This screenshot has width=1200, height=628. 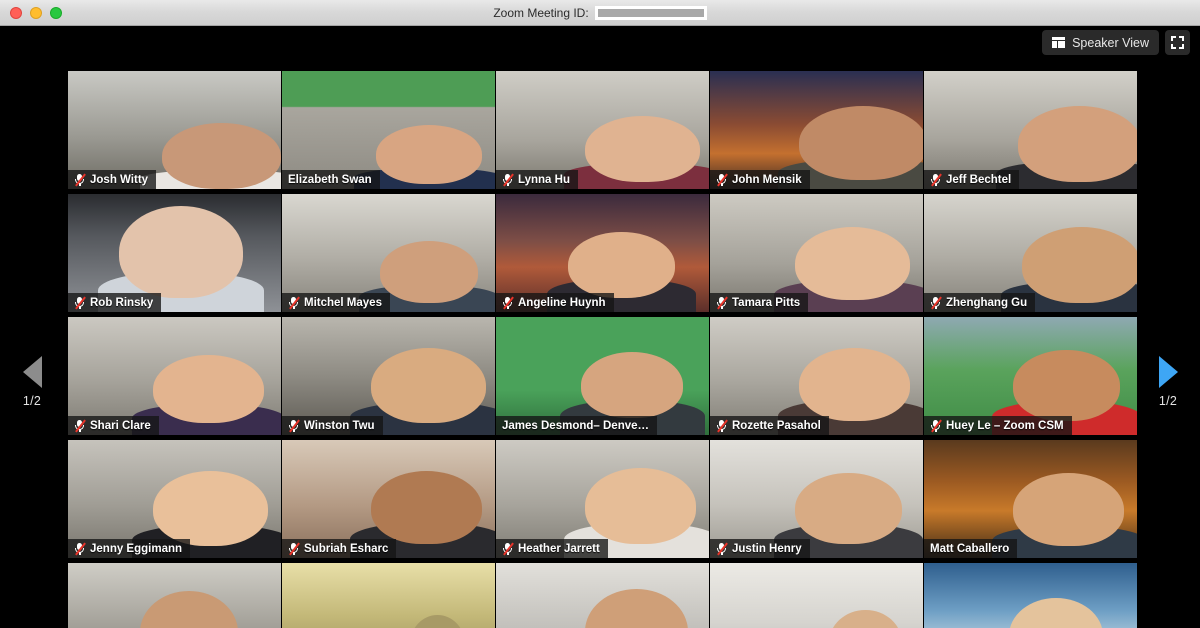 I want to click on previous-page-control: 1/2, so click(x=32, y=382).